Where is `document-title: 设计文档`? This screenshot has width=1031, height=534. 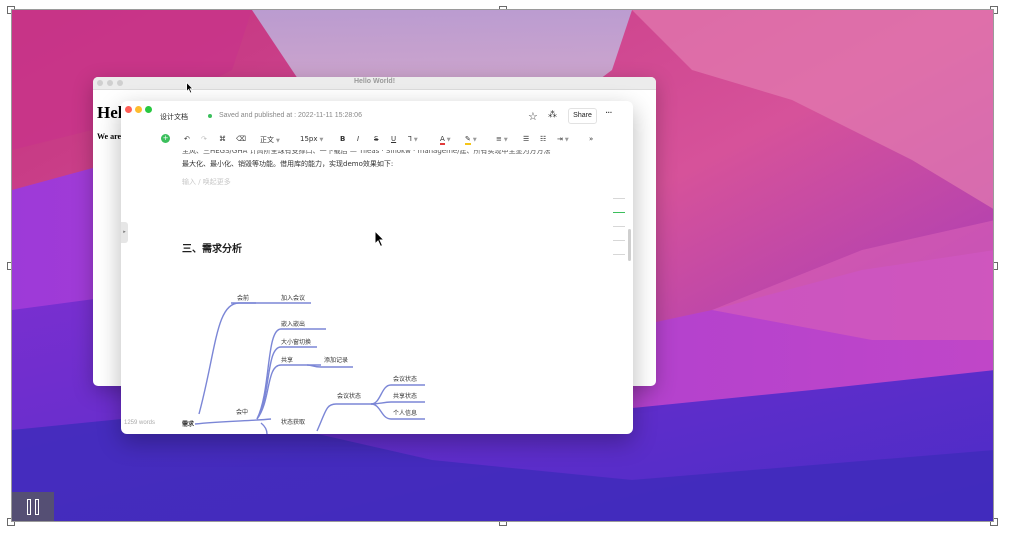 document-title: 设计文档 is located at coordinates (174, 117).